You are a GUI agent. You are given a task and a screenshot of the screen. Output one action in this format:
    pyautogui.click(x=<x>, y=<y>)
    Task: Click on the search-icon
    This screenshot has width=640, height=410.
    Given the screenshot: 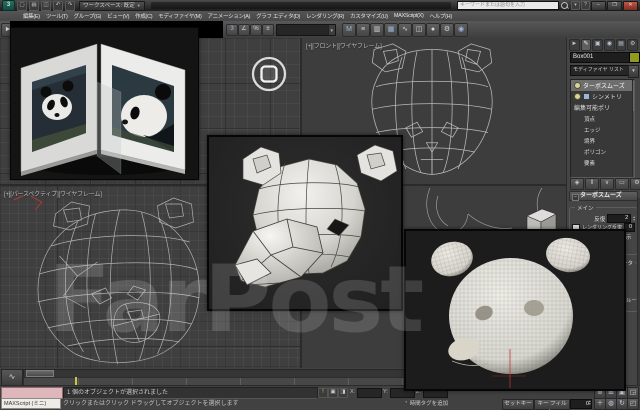 What is the action you would take?
    pyautogui.click(x=564, y=5)
    